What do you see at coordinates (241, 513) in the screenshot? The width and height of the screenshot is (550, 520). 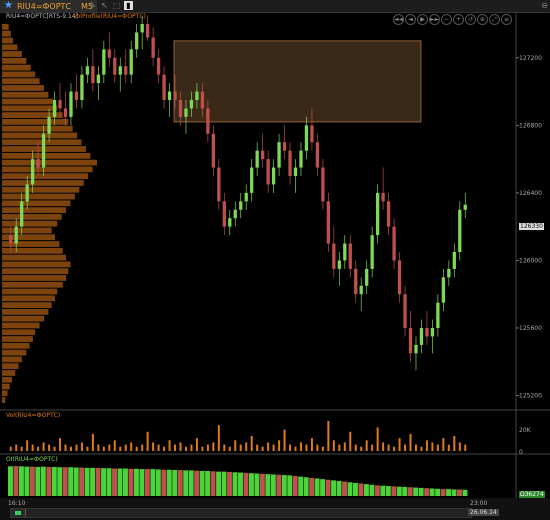 I see `time-scrollbar` at bounding box center [241, 513].